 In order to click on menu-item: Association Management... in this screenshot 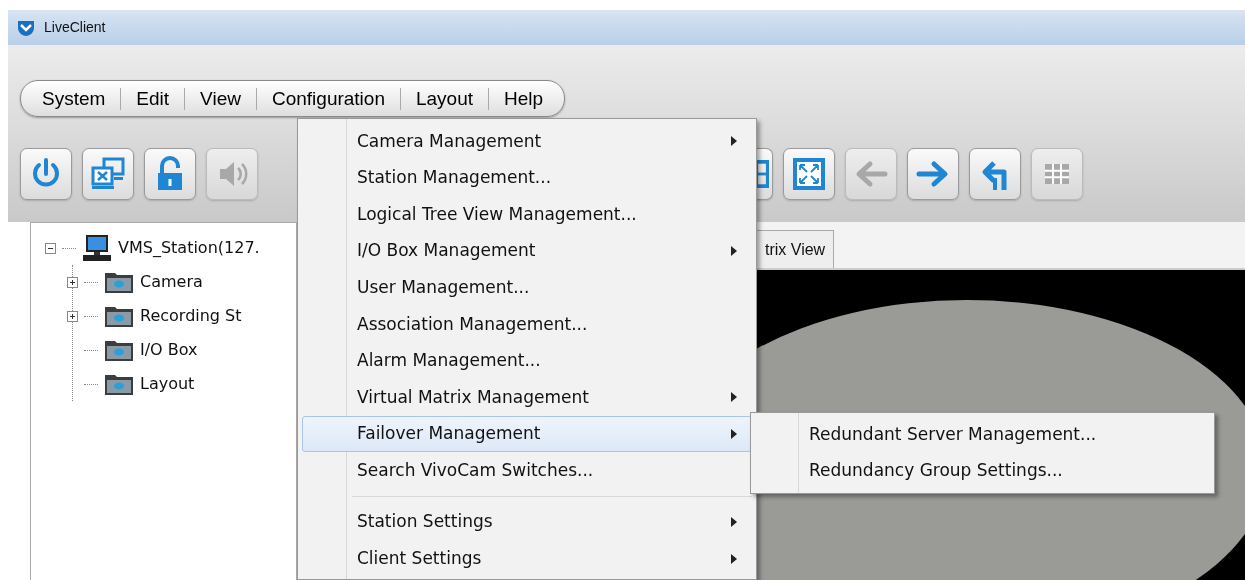, I will do `click(527, 324)`.